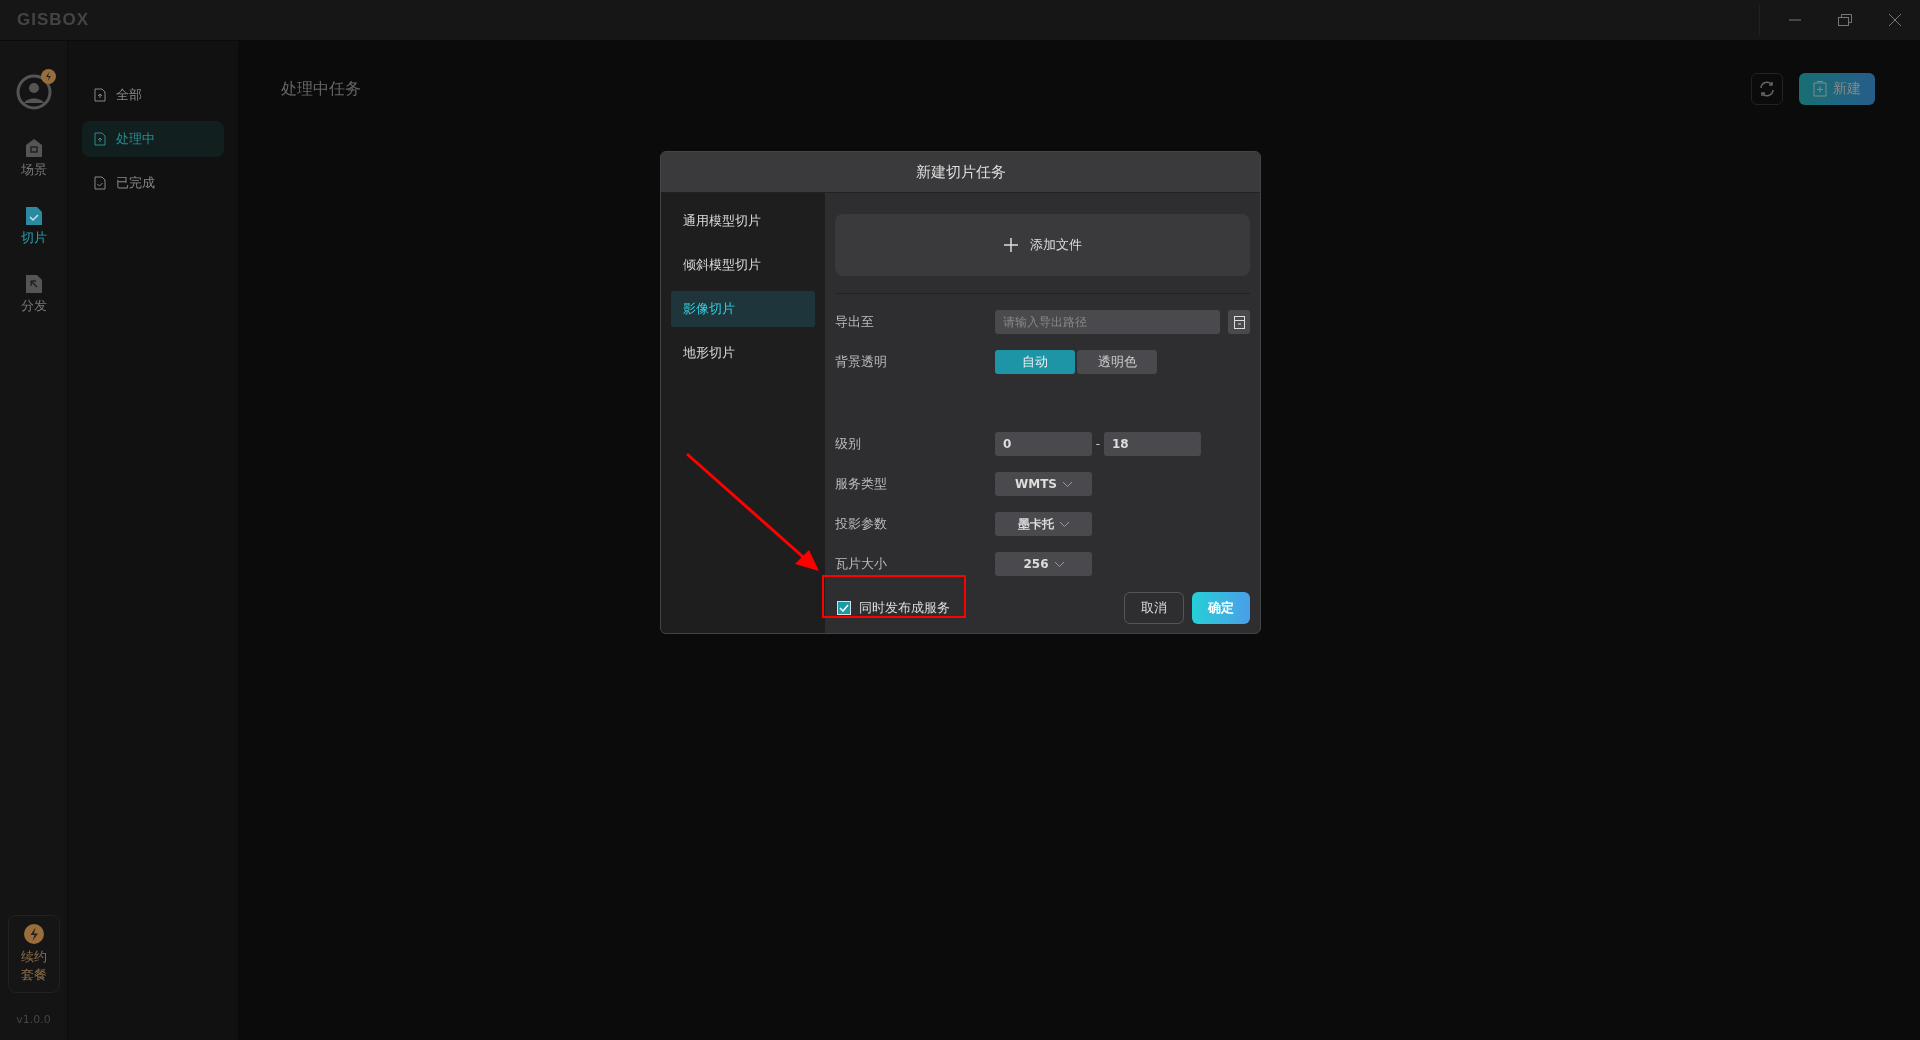 The image size is (1920, 1040). What do you see at coordinates (1043, 444) in the screenshot?
I see `min-level-field: 0` at bounding box center [1043, 444].